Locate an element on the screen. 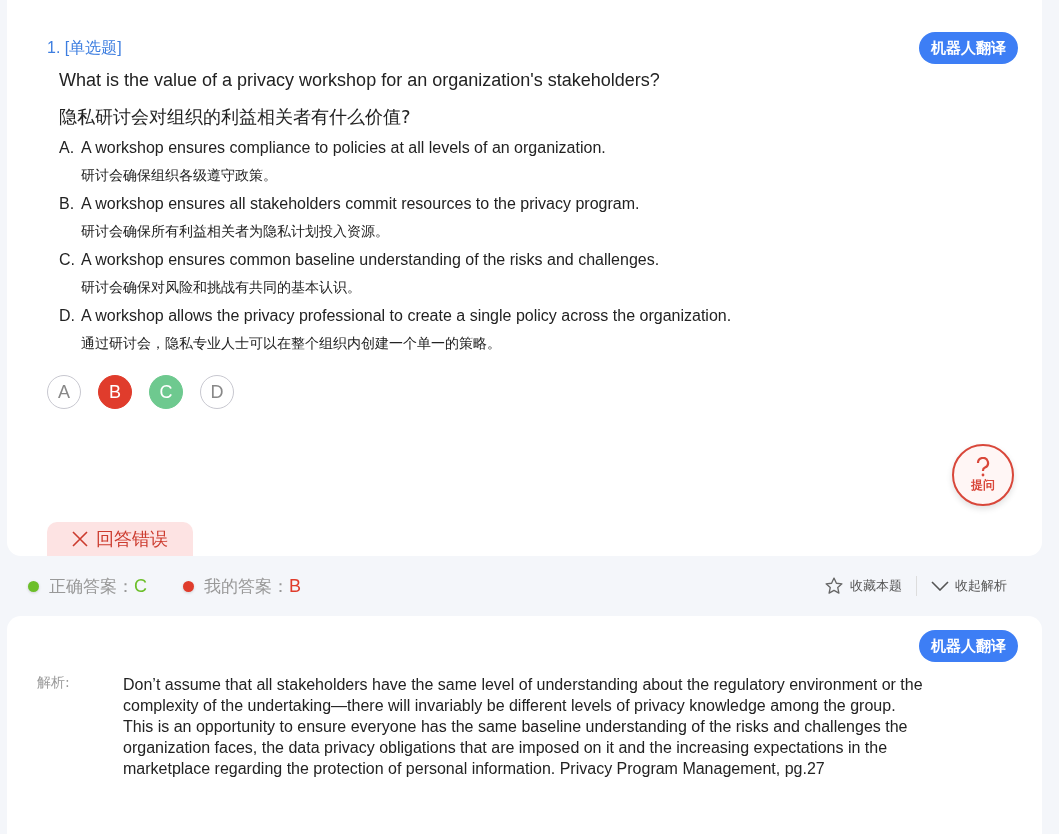 This screenshot has height=834, width=1059. option-translation: 研讨会确保所有利益相关者为隐私计划投入资源。 is located at coordinates (235, 232).